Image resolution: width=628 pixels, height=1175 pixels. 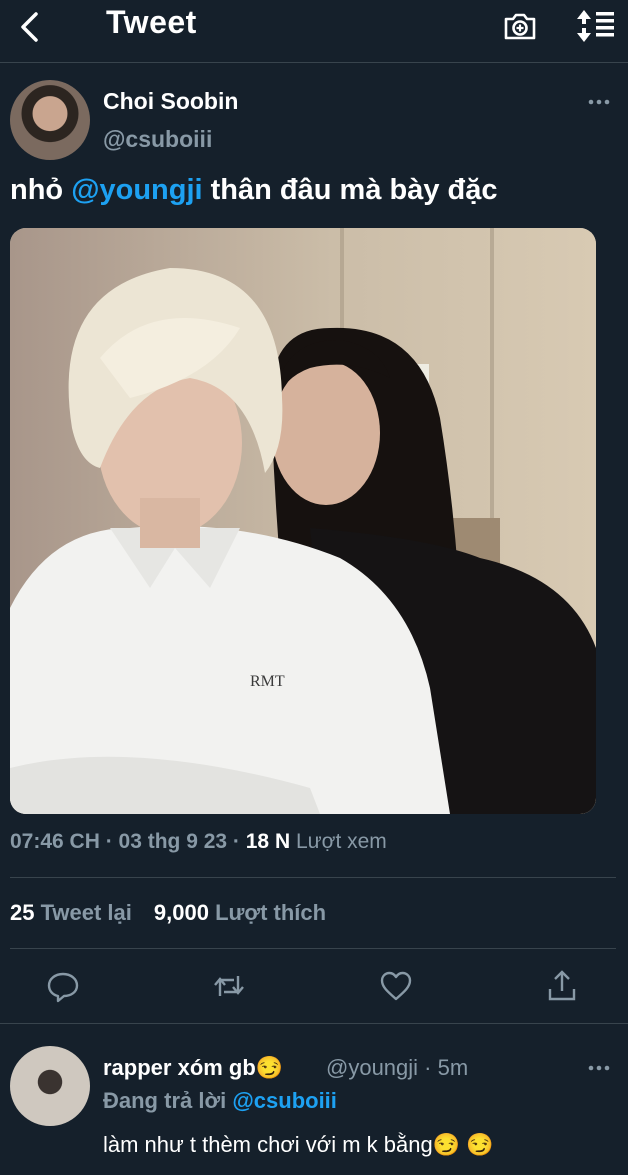 I want to click on retweets-label: Tweet lại, so click(x=83, y=912).